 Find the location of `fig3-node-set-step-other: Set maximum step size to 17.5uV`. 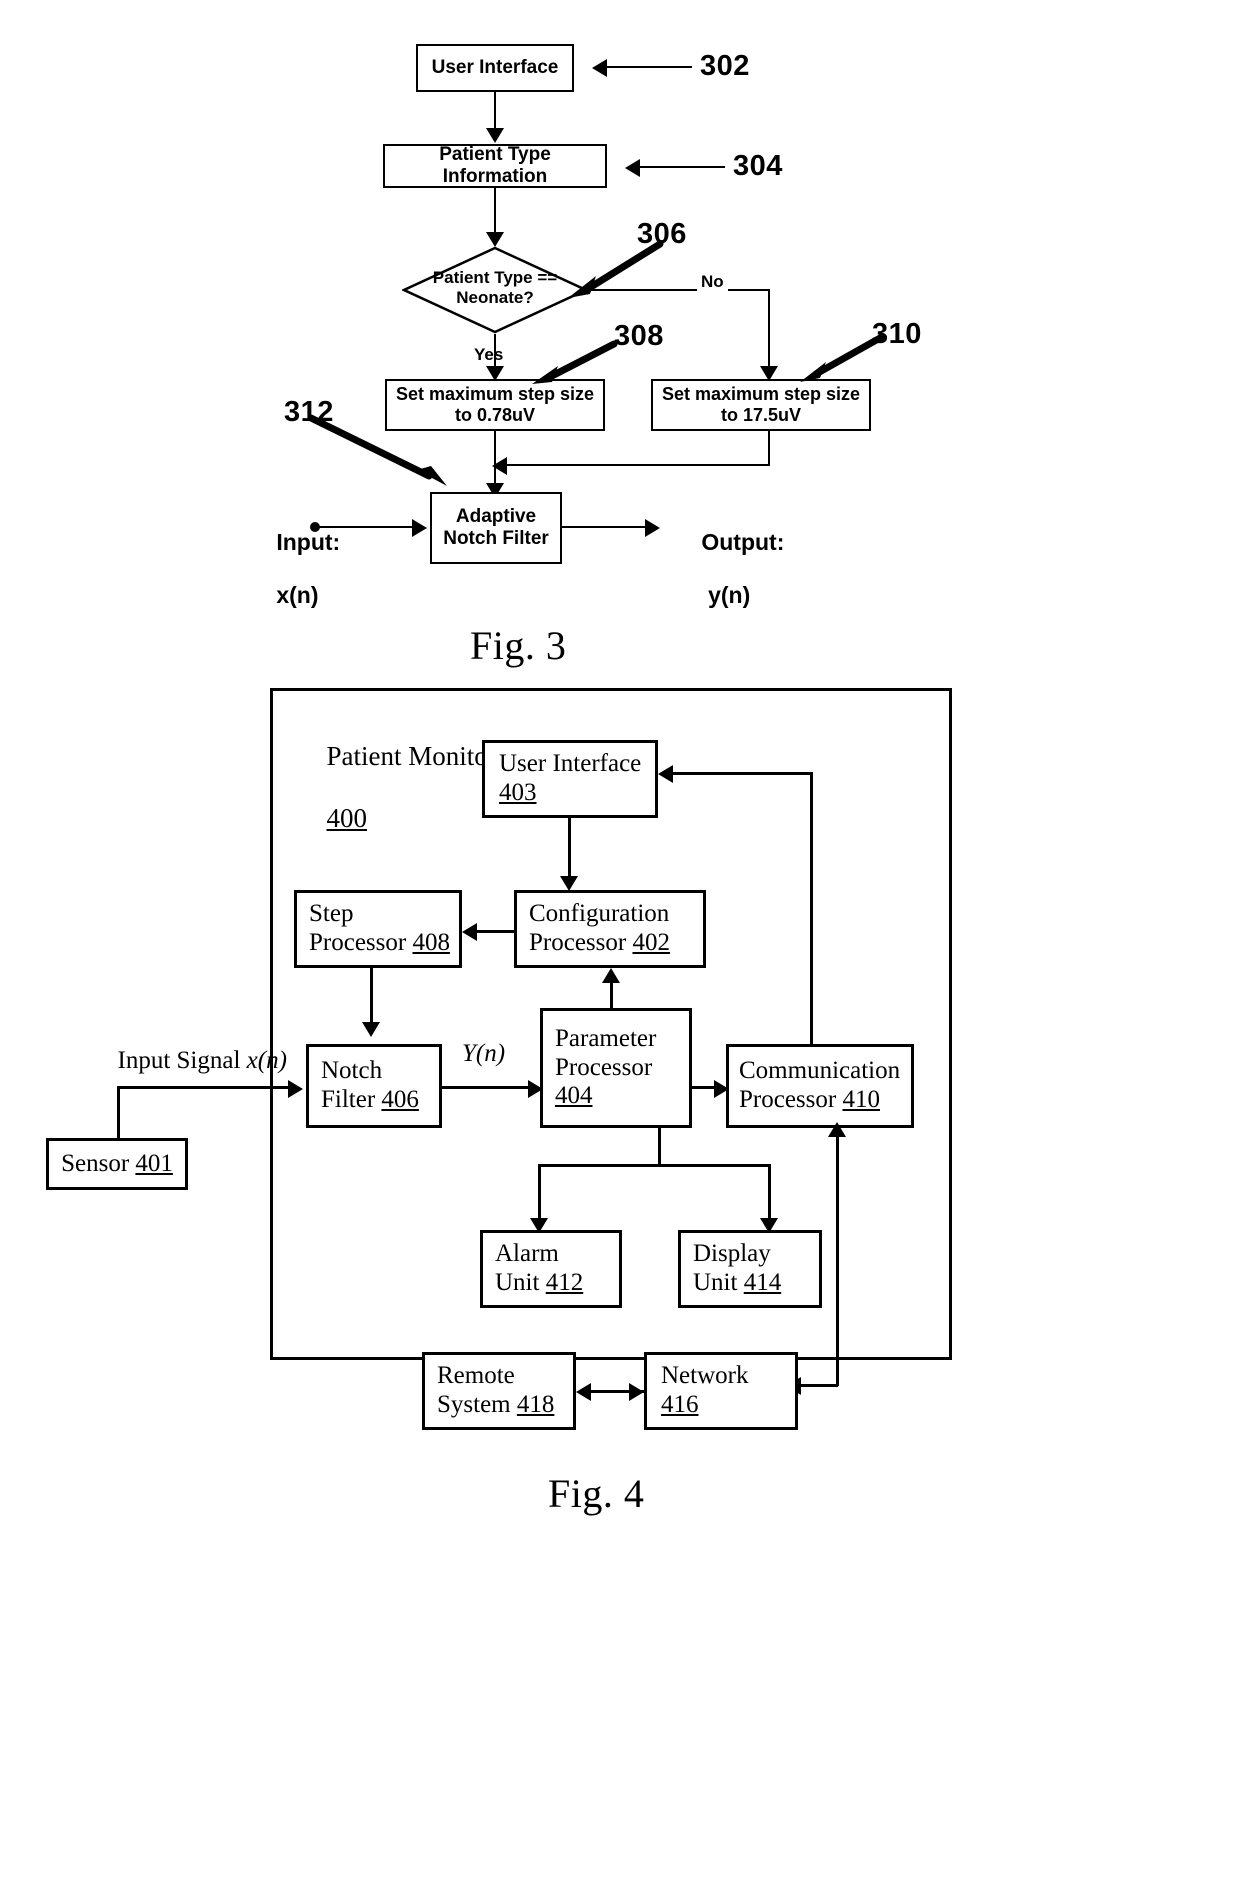

fig3-node-set-step-other: Set maximum step size to 17.5uV is located at coordinates (761, 405).